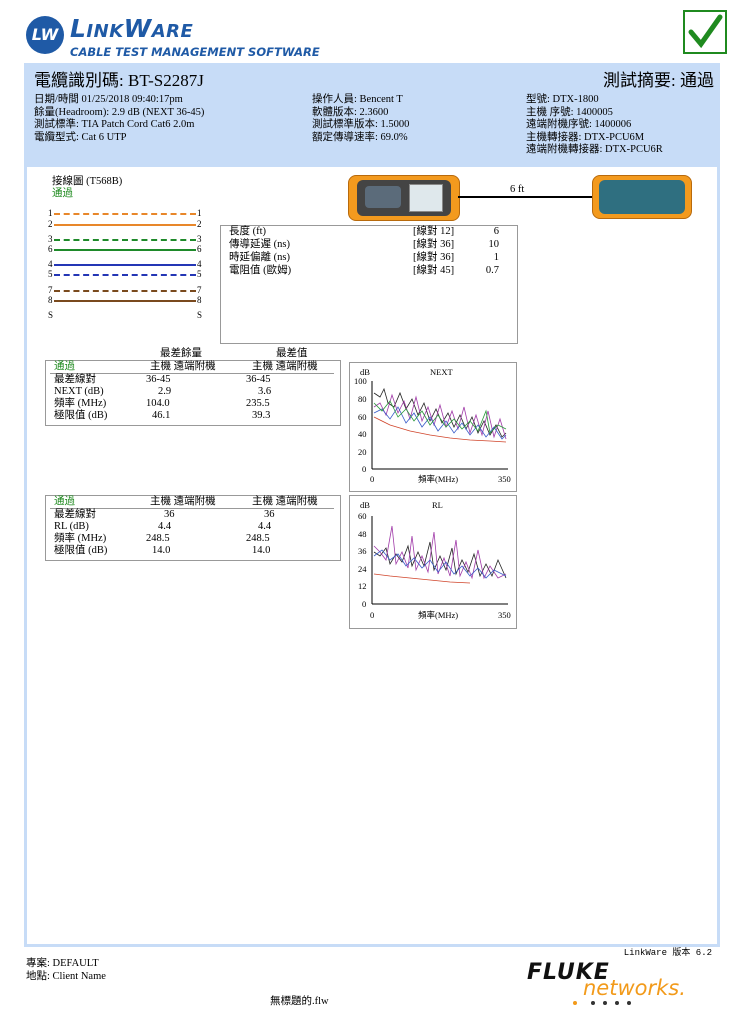 This screenshot has width=746, height=1024. I want to click on cell-a: 104.0, so click(158, 403).